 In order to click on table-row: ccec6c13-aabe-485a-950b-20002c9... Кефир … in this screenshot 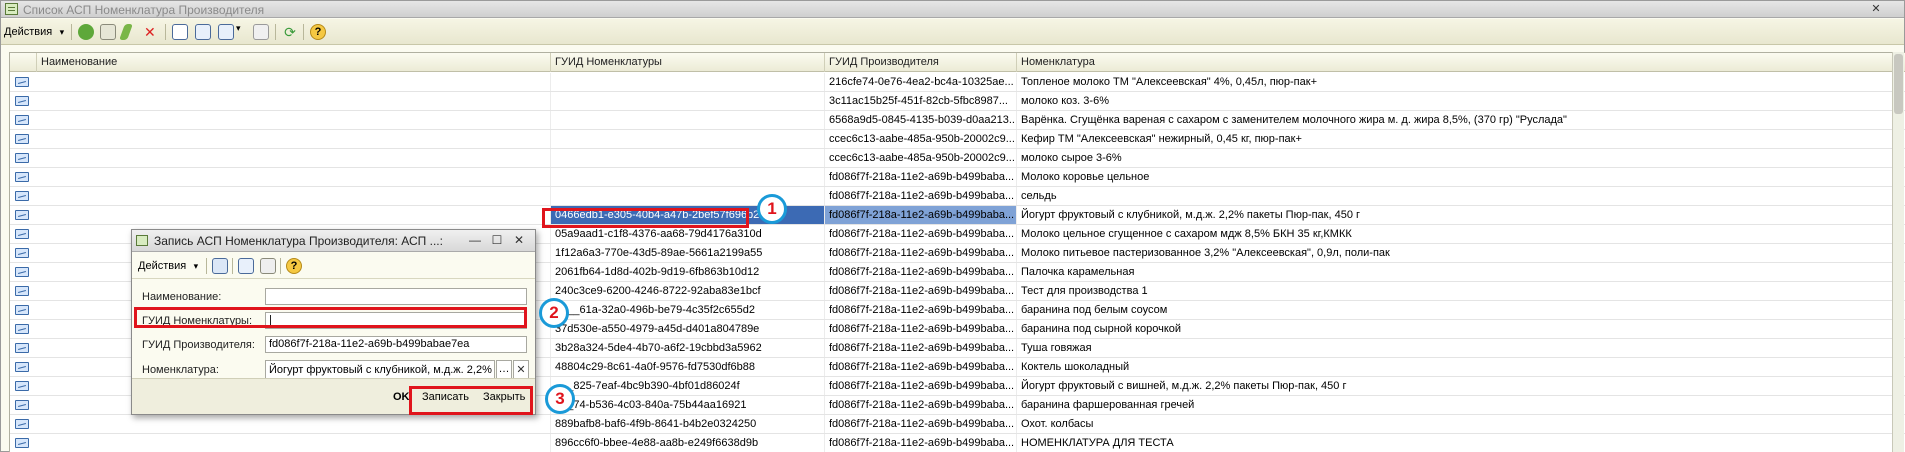, I will do `click(957, 139)`.